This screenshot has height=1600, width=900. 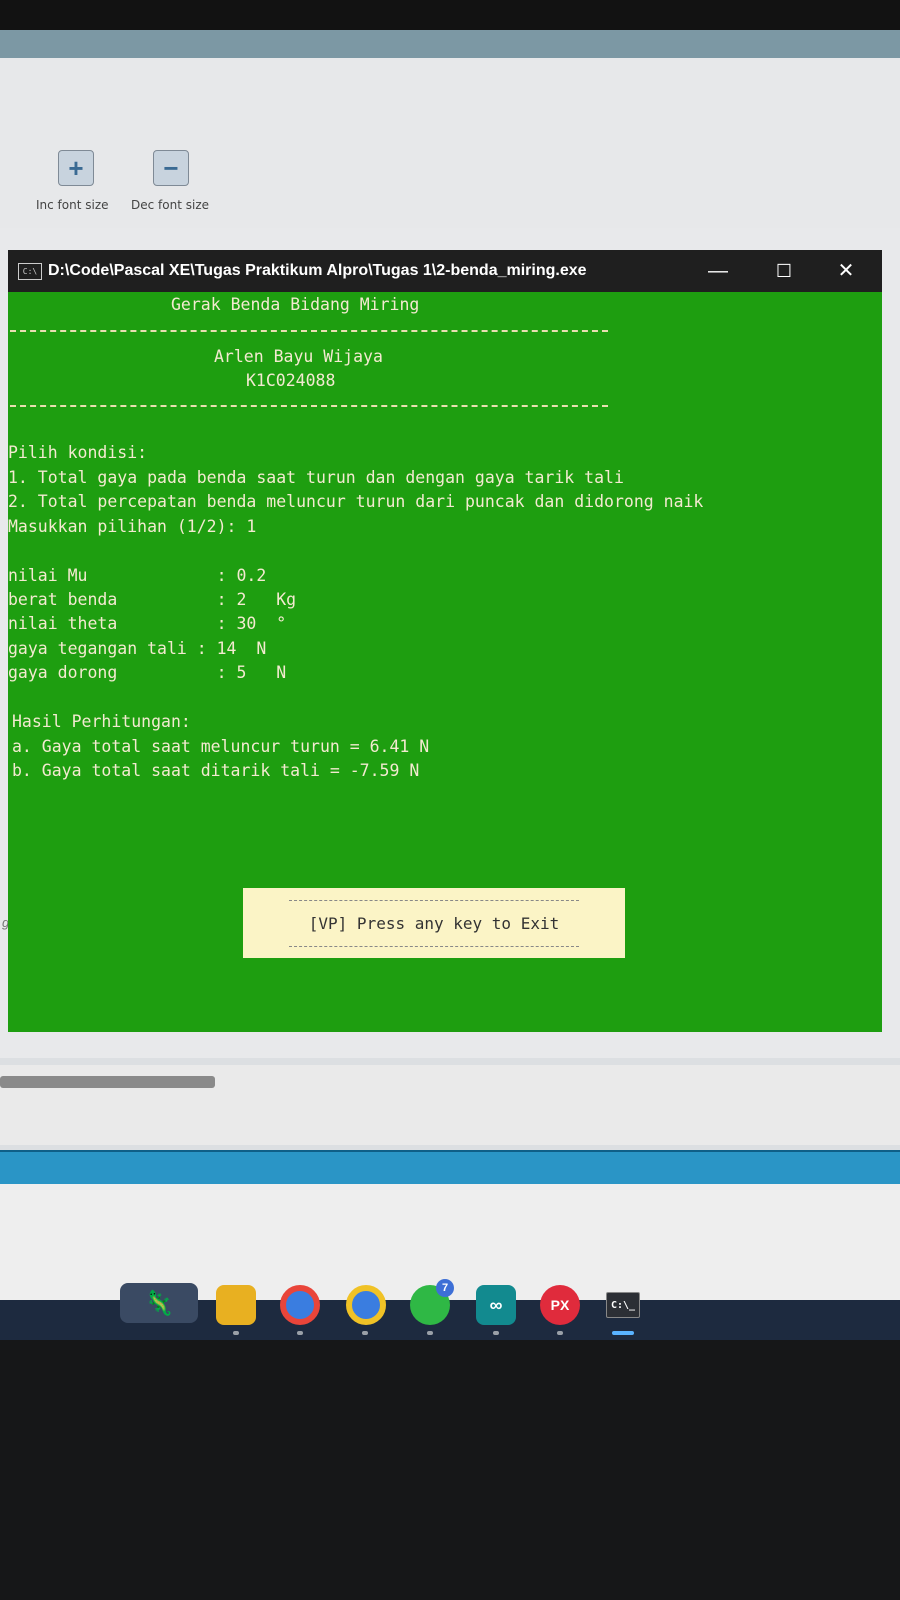 I want to click on monitor-bezel-top, so click(x=450, y=15).